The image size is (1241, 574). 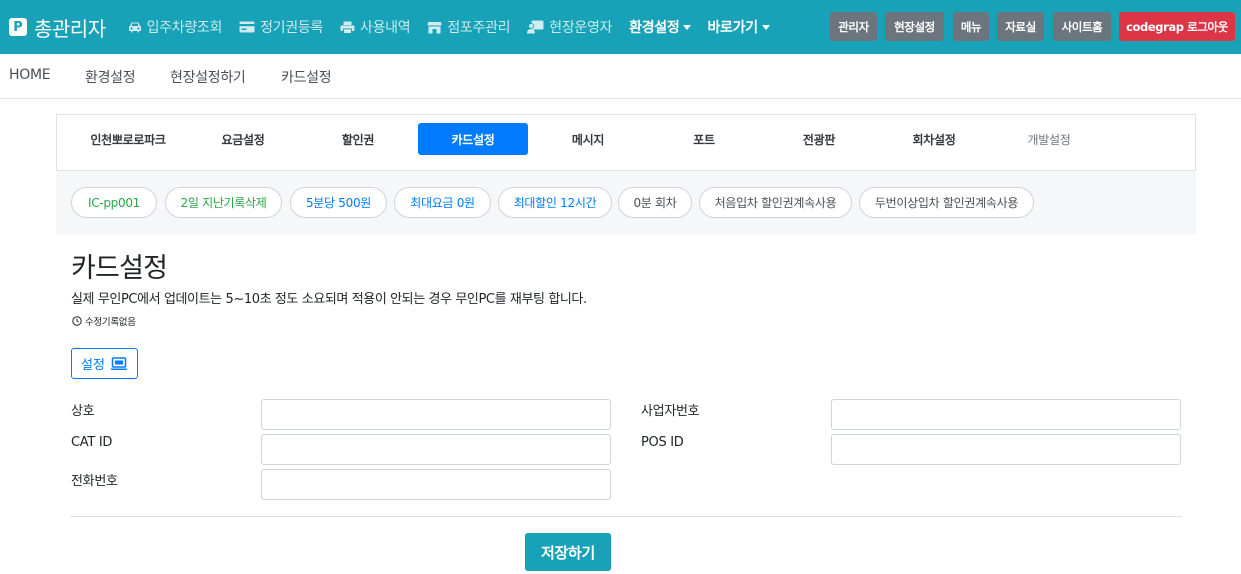 What do you see at coordinates (93, 365) in the screenshot?
I see `setting-button-label: 설정` at bounding box center [93, 365].